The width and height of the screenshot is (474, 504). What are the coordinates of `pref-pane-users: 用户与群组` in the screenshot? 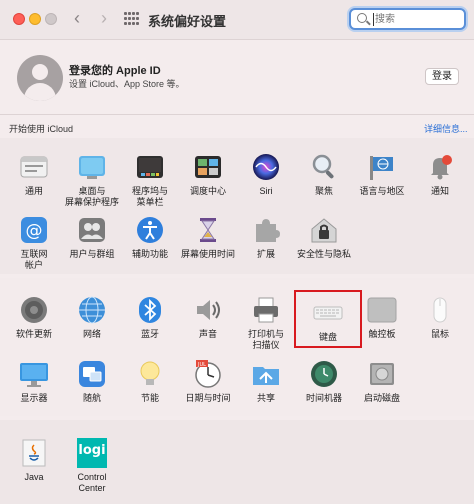 It's located at (92, 237).